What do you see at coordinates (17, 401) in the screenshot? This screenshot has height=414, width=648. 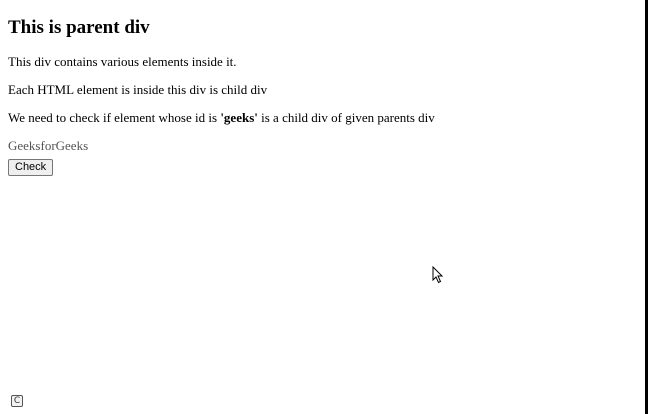 I see `copyright-badge-icon: C` at bounding box center [17, 401].